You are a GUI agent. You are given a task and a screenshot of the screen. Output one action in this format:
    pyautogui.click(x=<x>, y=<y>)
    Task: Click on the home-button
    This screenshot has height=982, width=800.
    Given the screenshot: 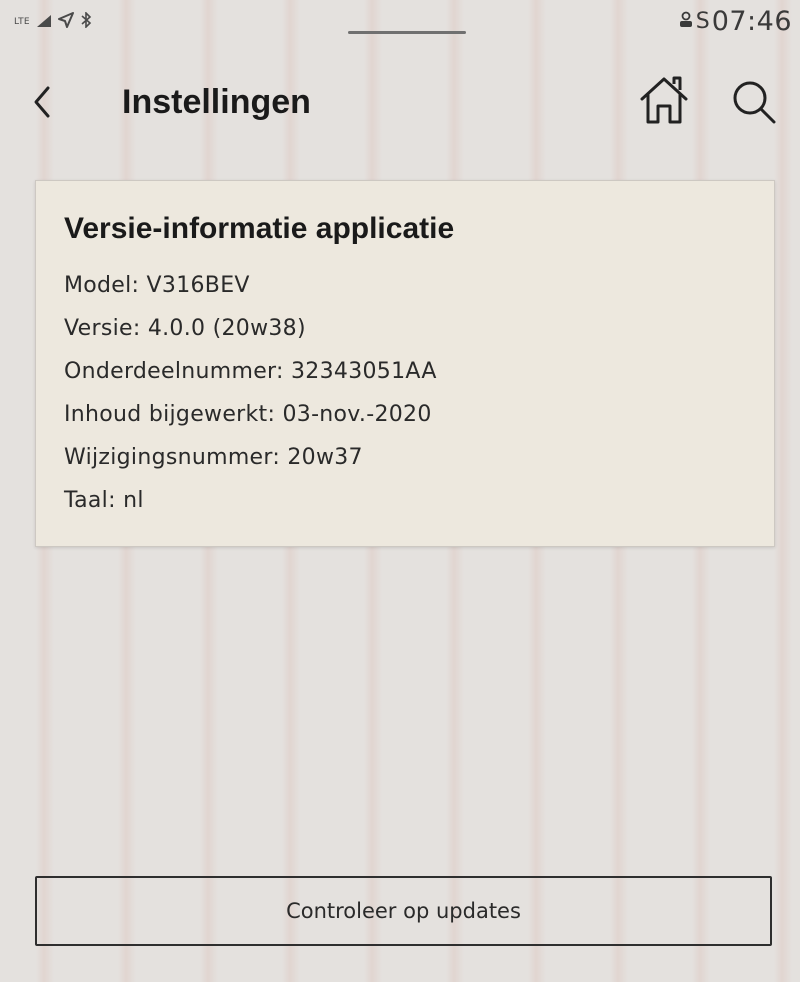 What is the action you would take?
    pyautogui.click(x=664, y=100)
    